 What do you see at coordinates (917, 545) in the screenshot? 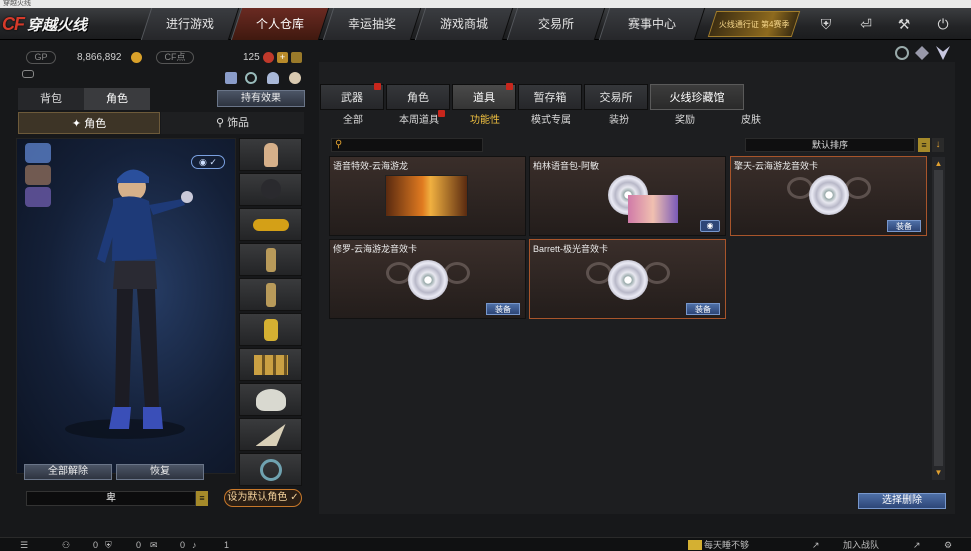
I see `expand-icon-2: ↗` at bounding box center [917, 545].